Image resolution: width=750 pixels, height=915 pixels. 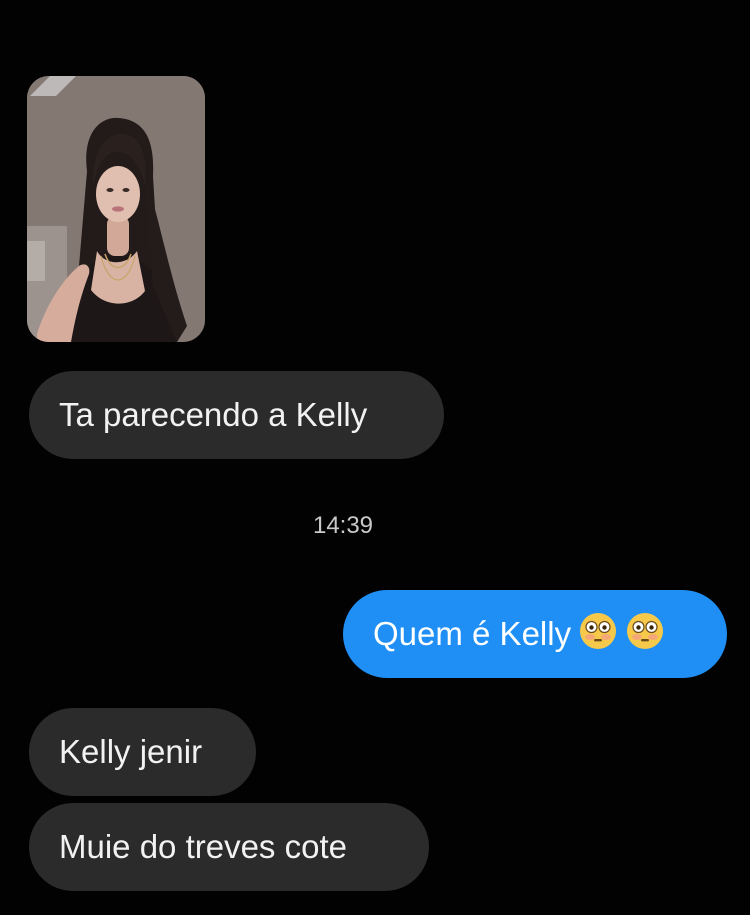 I want to click on incoming-message-bubble: Ta parecendo a Kelly, so click(x=236, y=415).